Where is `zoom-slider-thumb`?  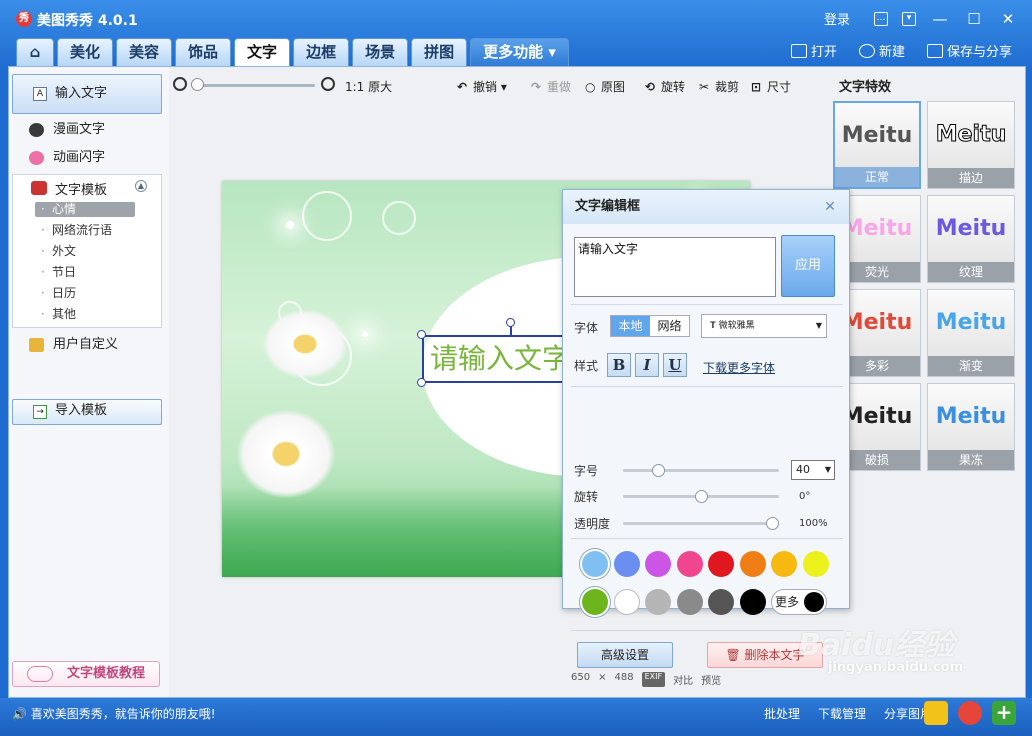
zoom-slider-thumb is located at coordinates (197, 84).